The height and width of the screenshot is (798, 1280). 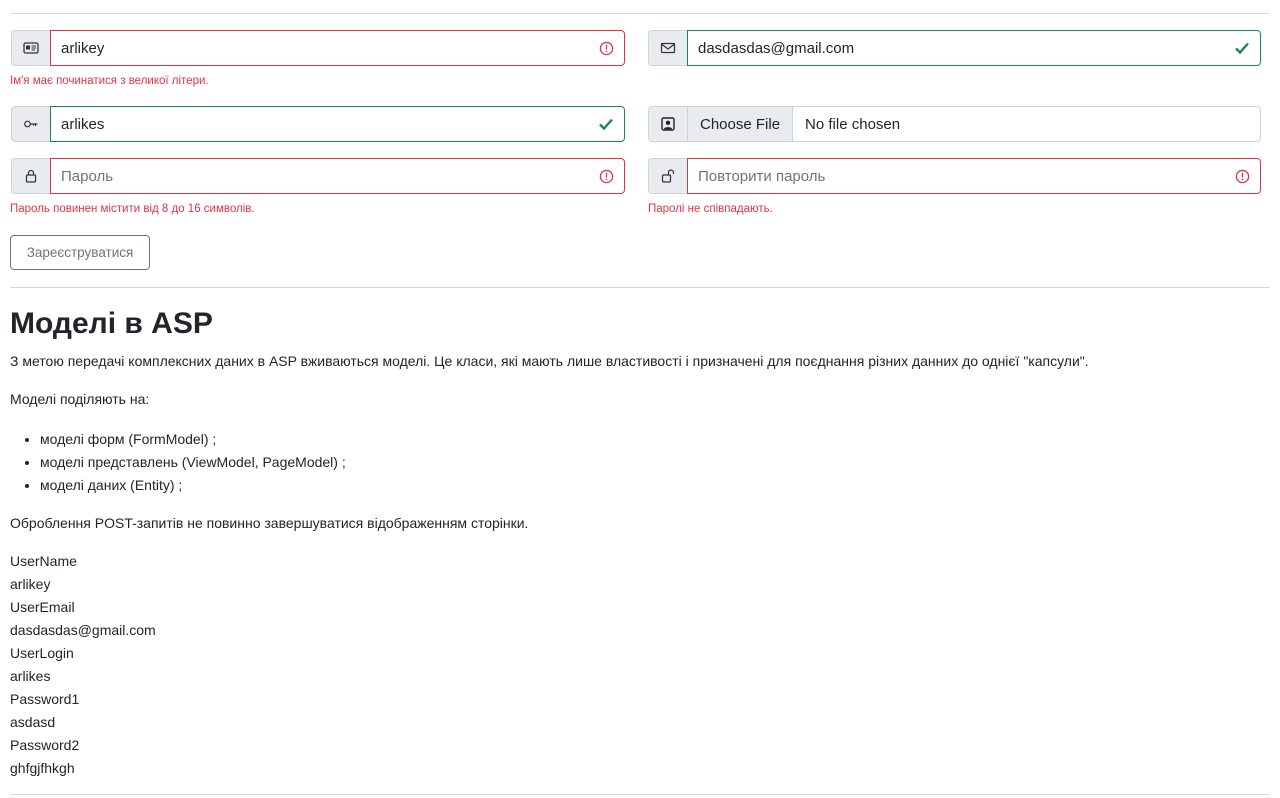 I want to click on output-value: ghfgjfhkgh, so click(x=42, y=768).